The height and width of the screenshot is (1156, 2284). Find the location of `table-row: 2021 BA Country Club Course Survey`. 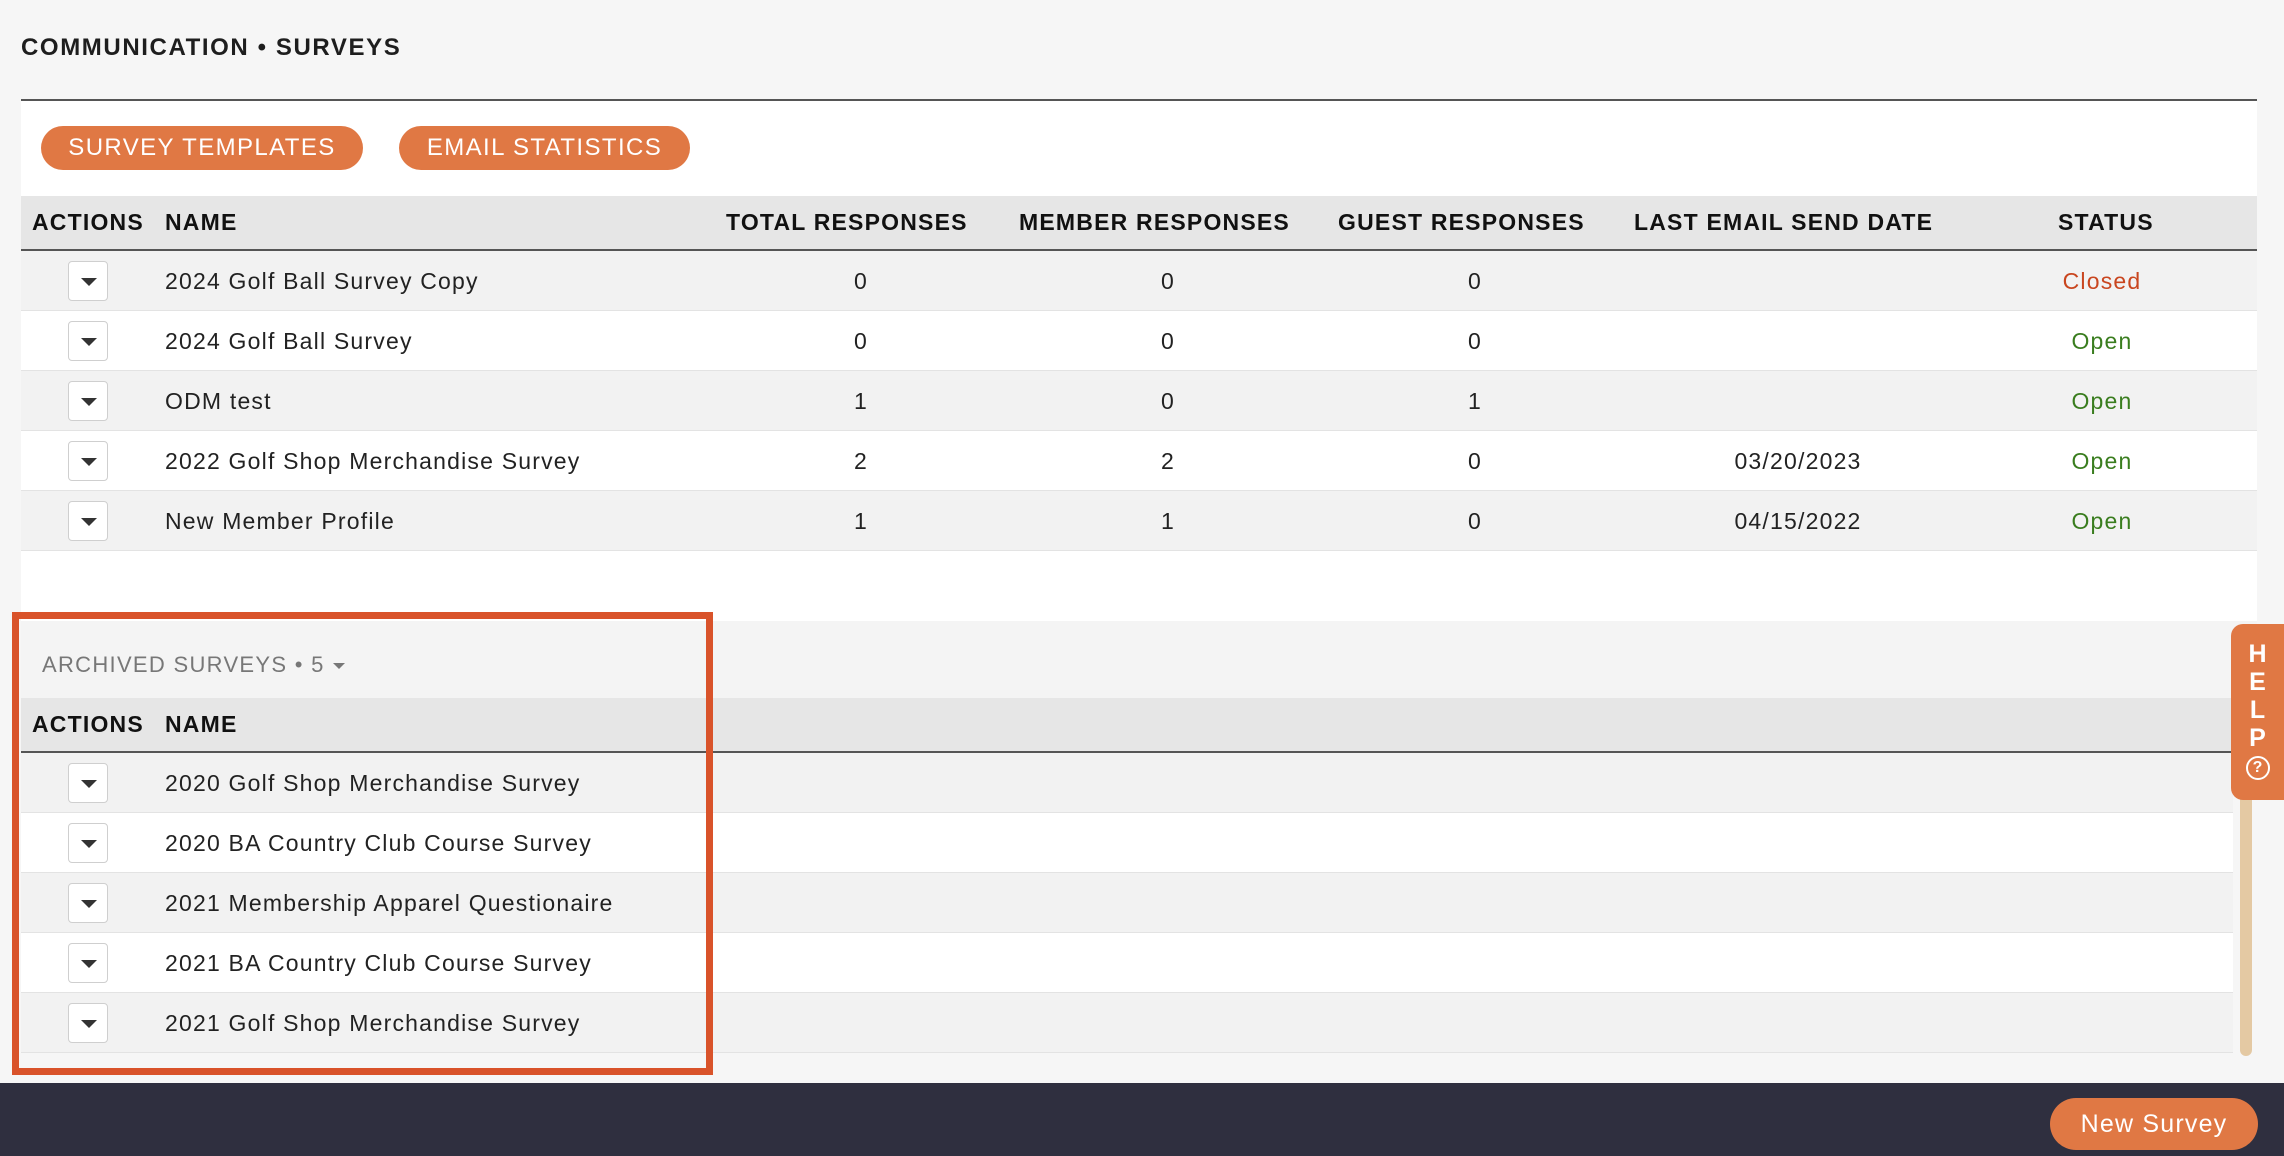

table-row: 2021 BA Country Club Course Survey is located at coordinates (1127, 963).